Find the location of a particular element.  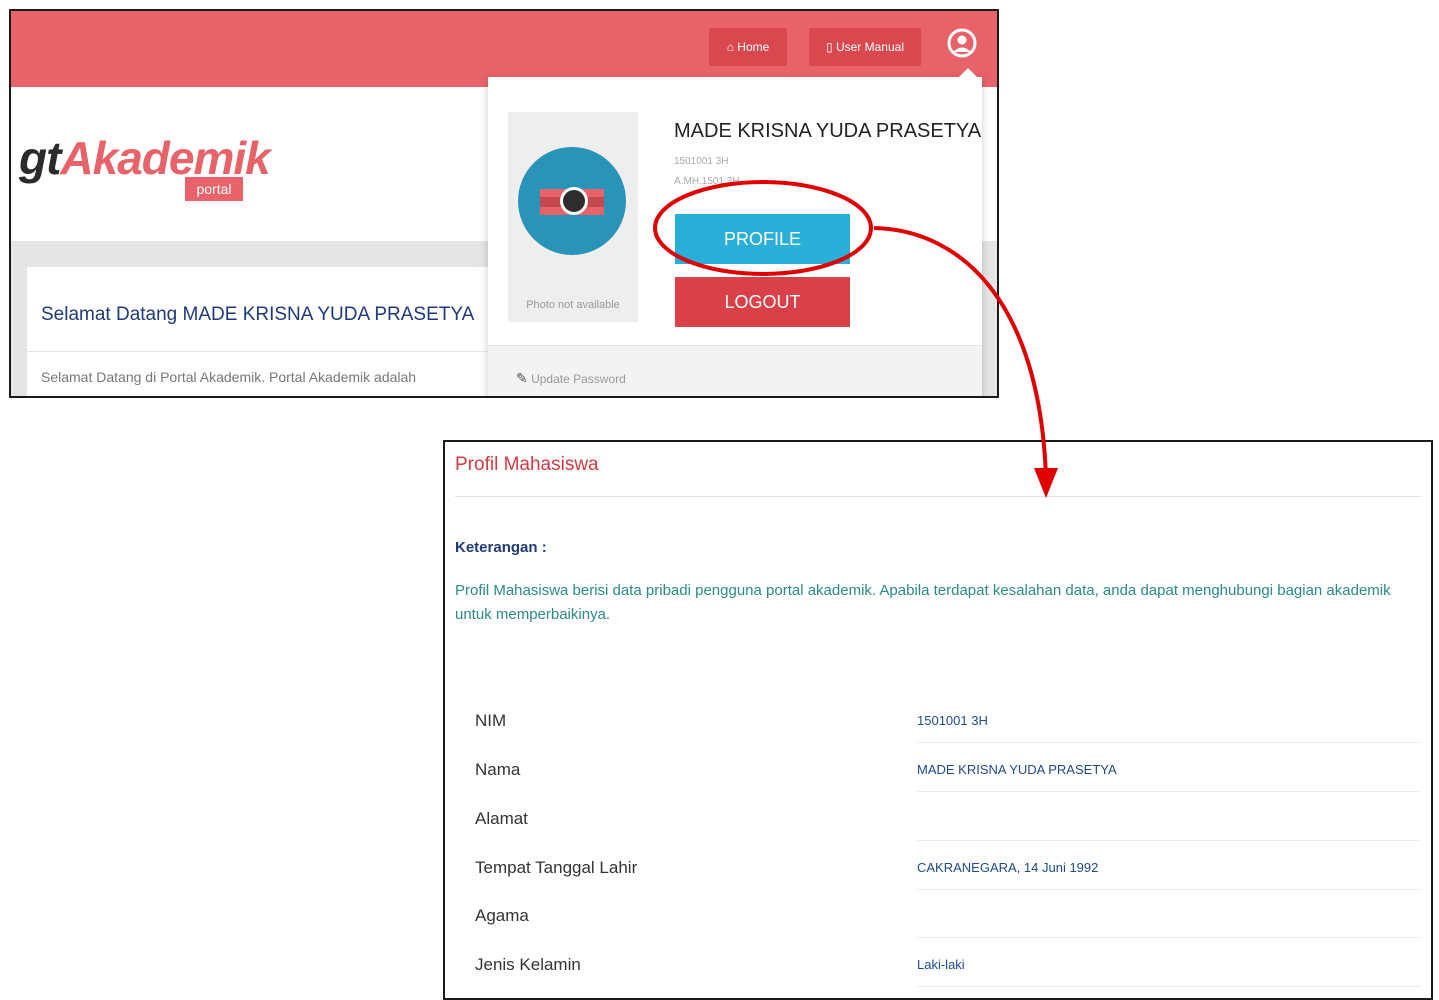

info-row-jenis-kelamin: Jenis Kelamin Laki-laki is located at coordinates (933, 967).